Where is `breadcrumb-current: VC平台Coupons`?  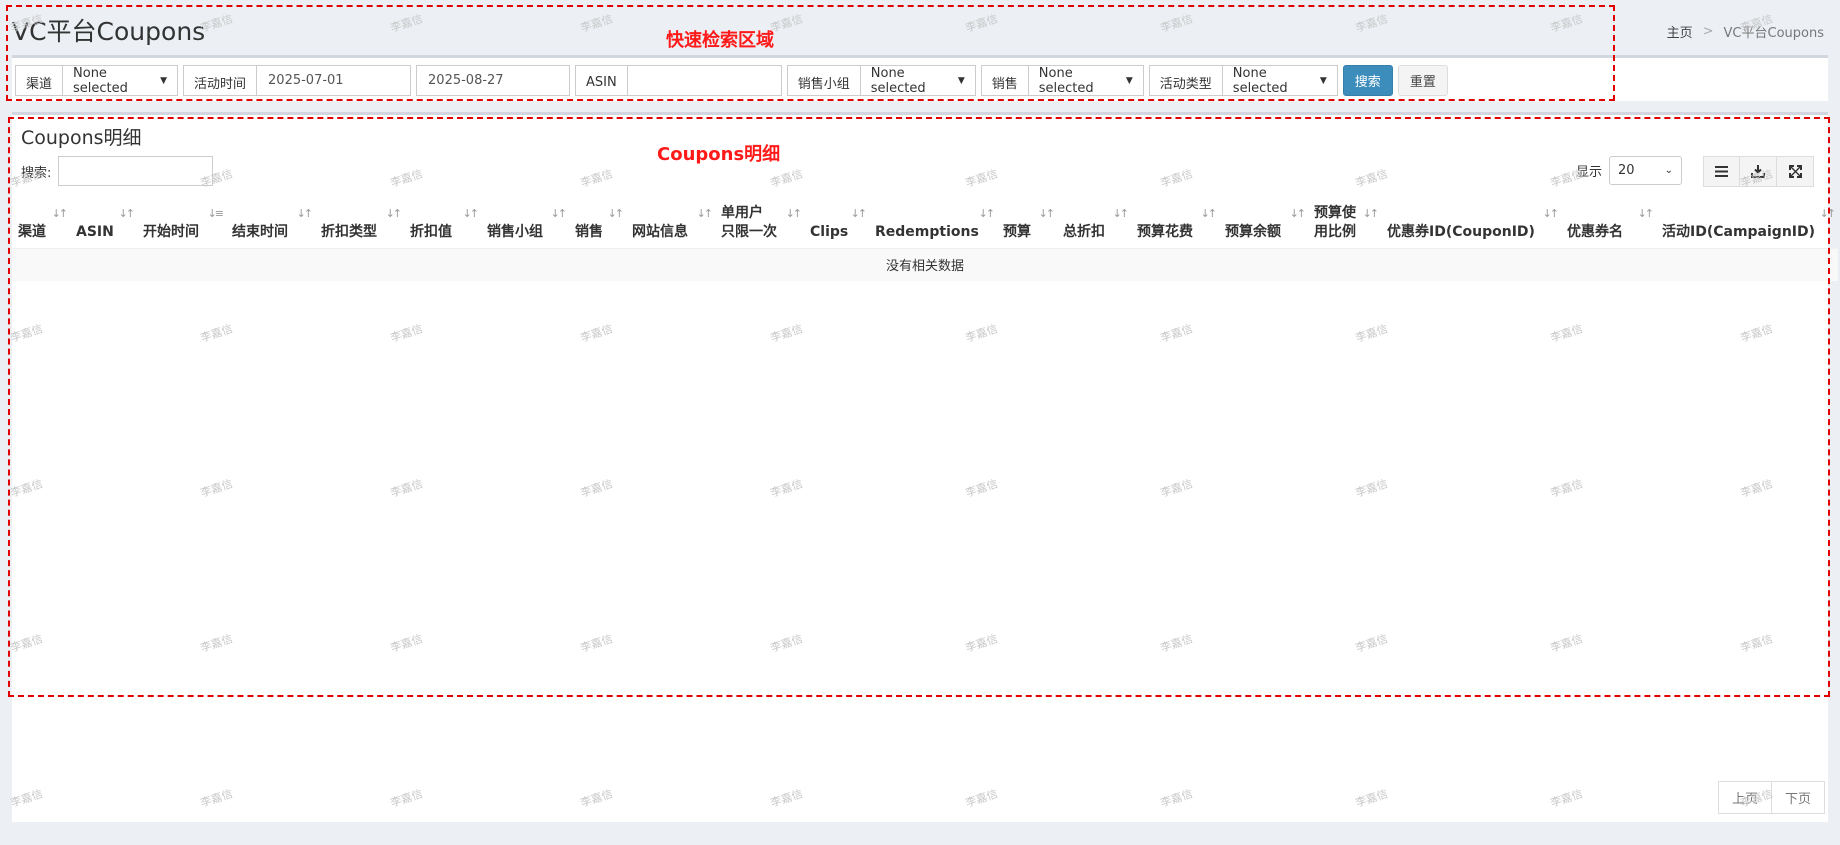
breadcrumb-current: VC平台Coupons is located at coordinates (1773, 33).